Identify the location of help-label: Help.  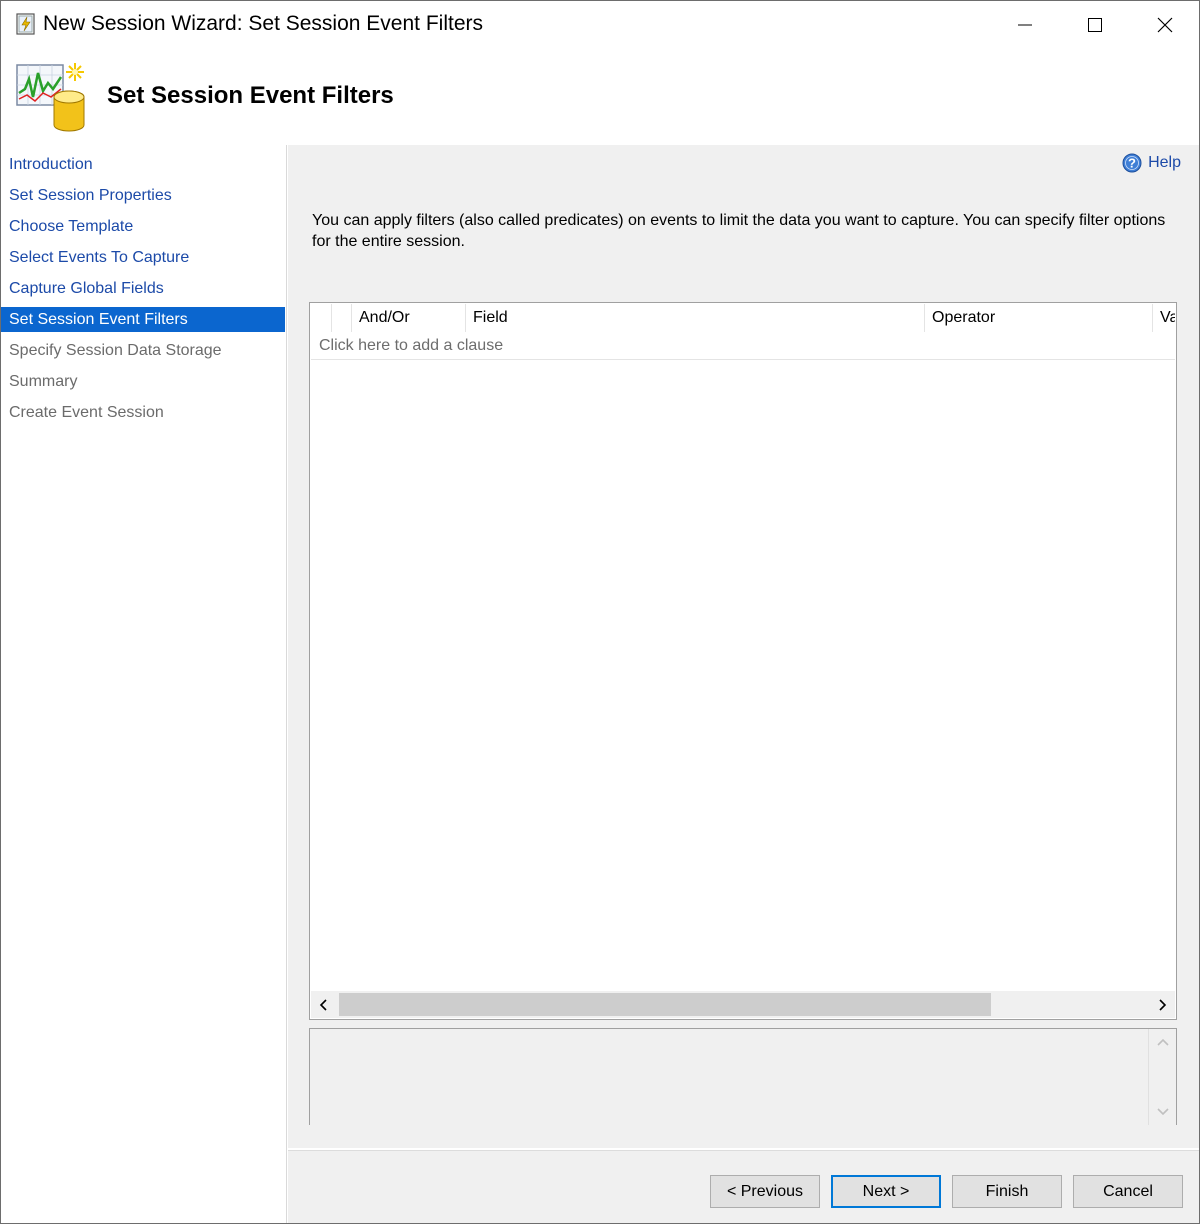
(1164, 162).